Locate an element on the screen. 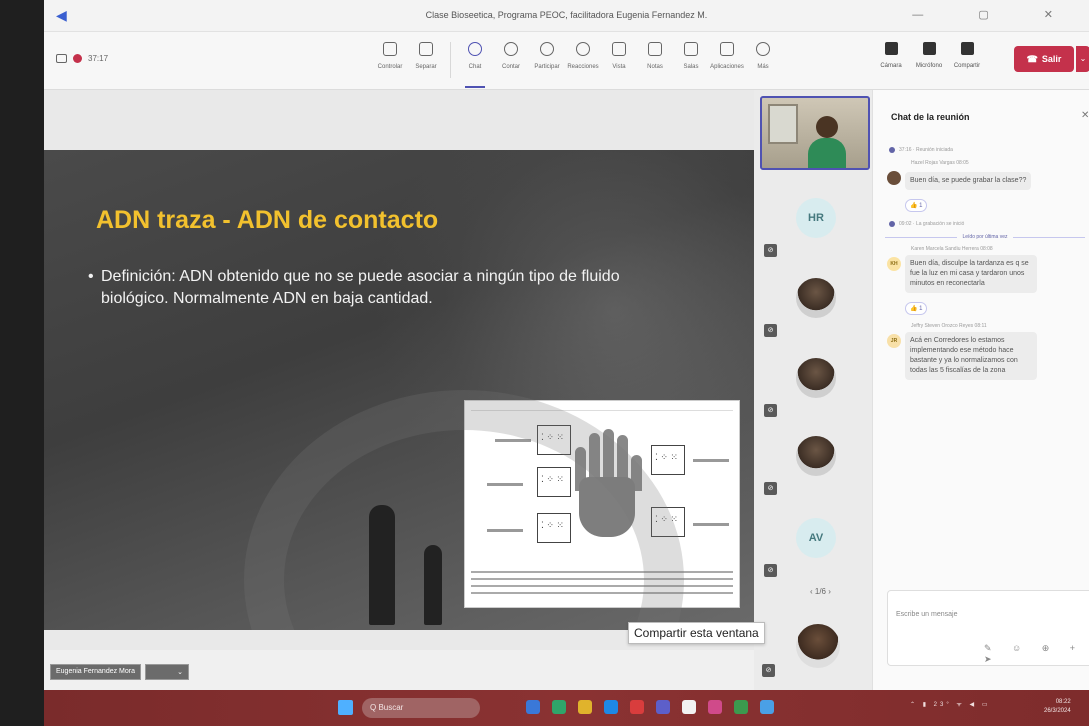 Image resolution: width=1089 pixels, height=726 pixels. mic-off-icon is located at coordinates (929, 48).